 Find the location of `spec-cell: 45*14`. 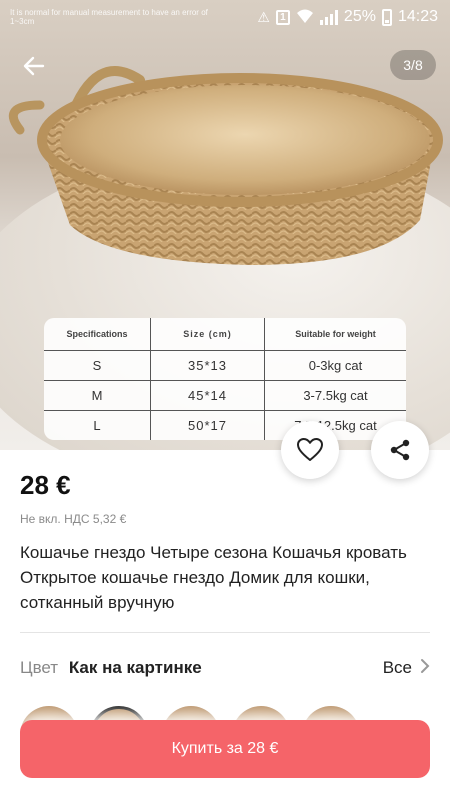

spec-cell: 45*14 is located at coordinates (208, 395).